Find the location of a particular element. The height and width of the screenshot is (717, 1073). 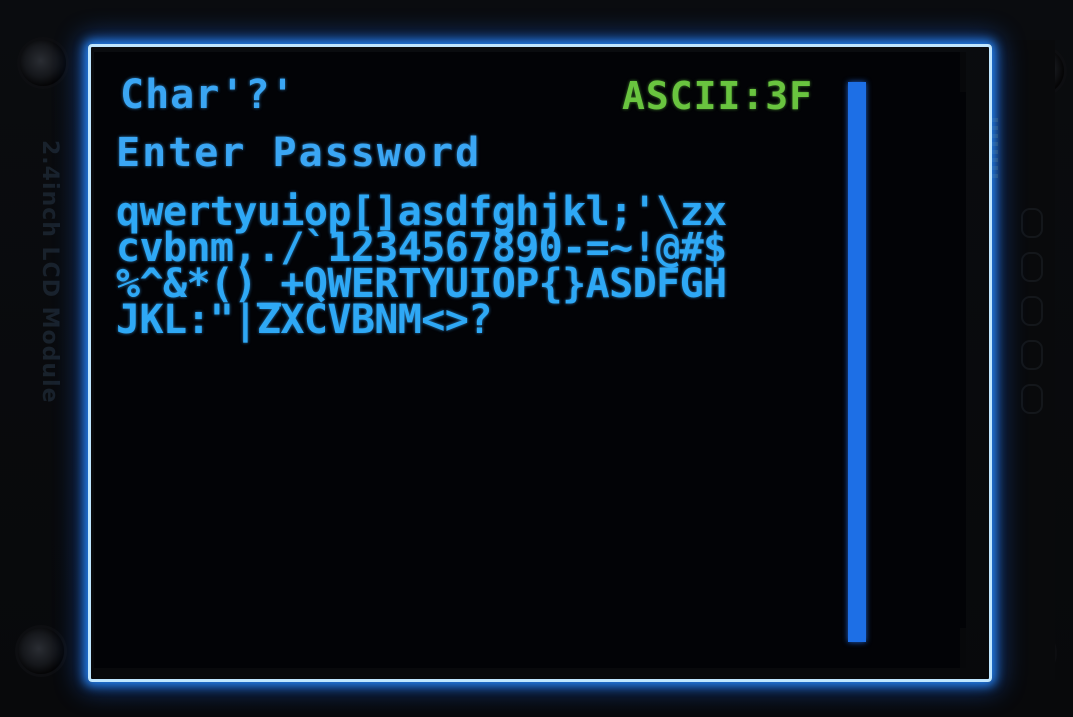

password-prompt: Enter Password is located at coordinates (299, 153).